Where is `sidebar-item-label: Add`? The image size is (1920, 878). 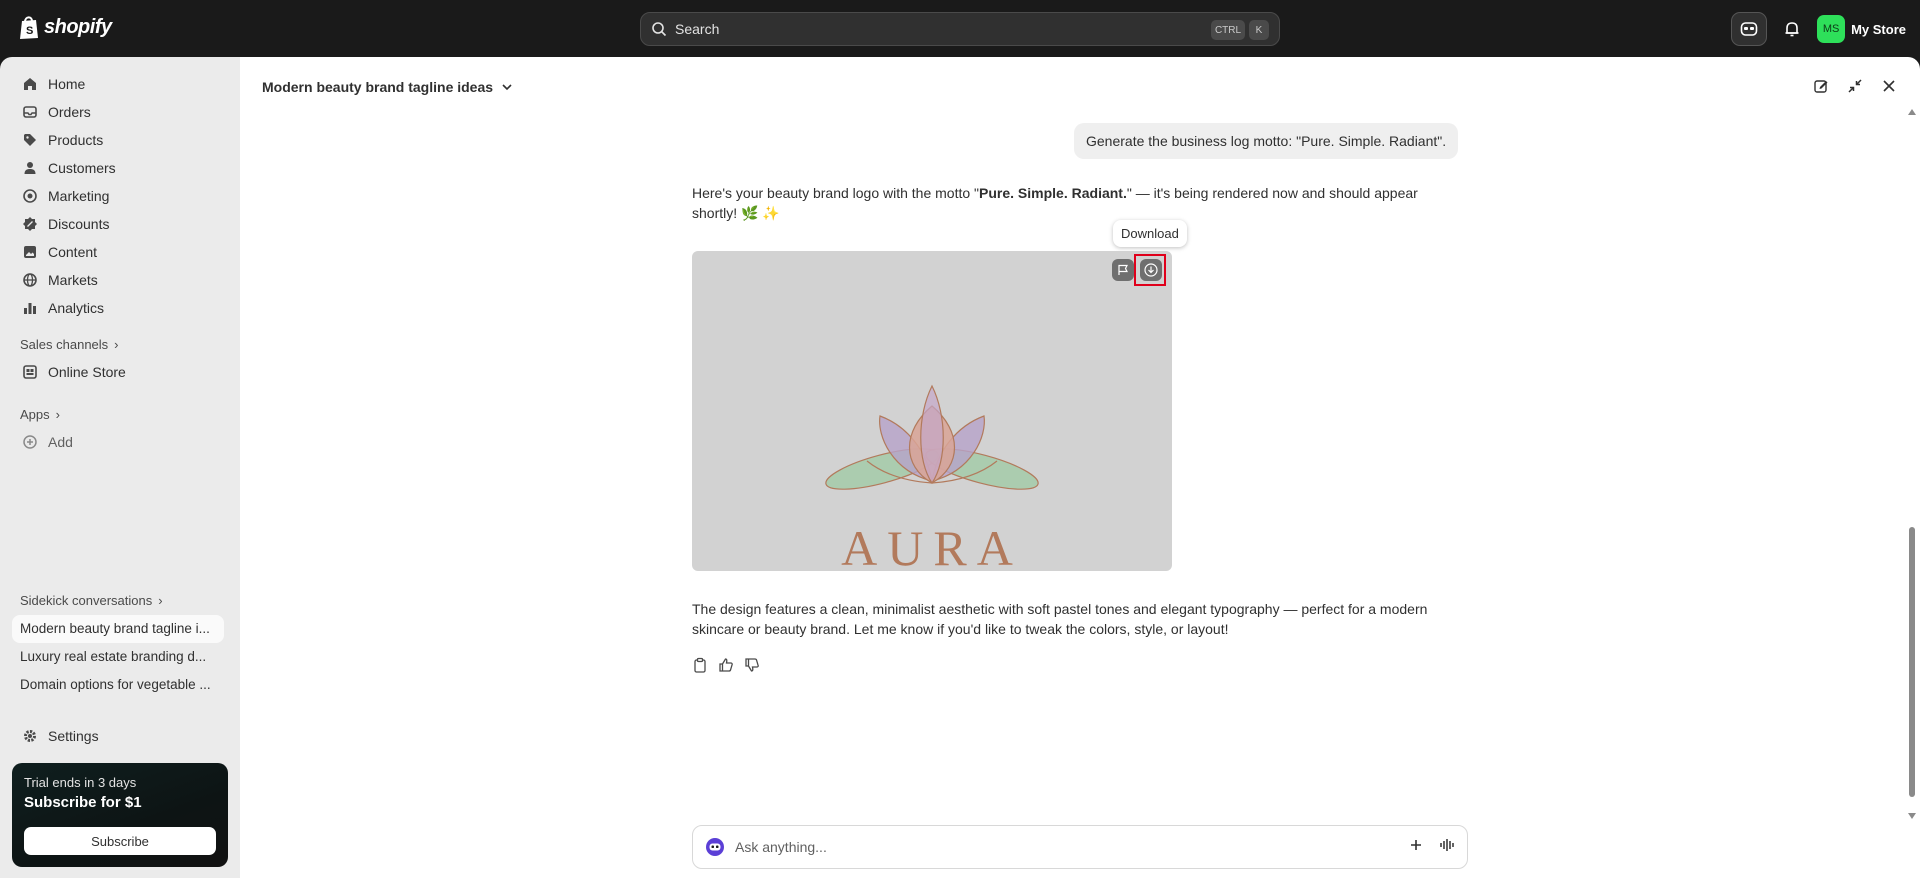
sidebar-item-label: Add is located at coordinates (60, 442).